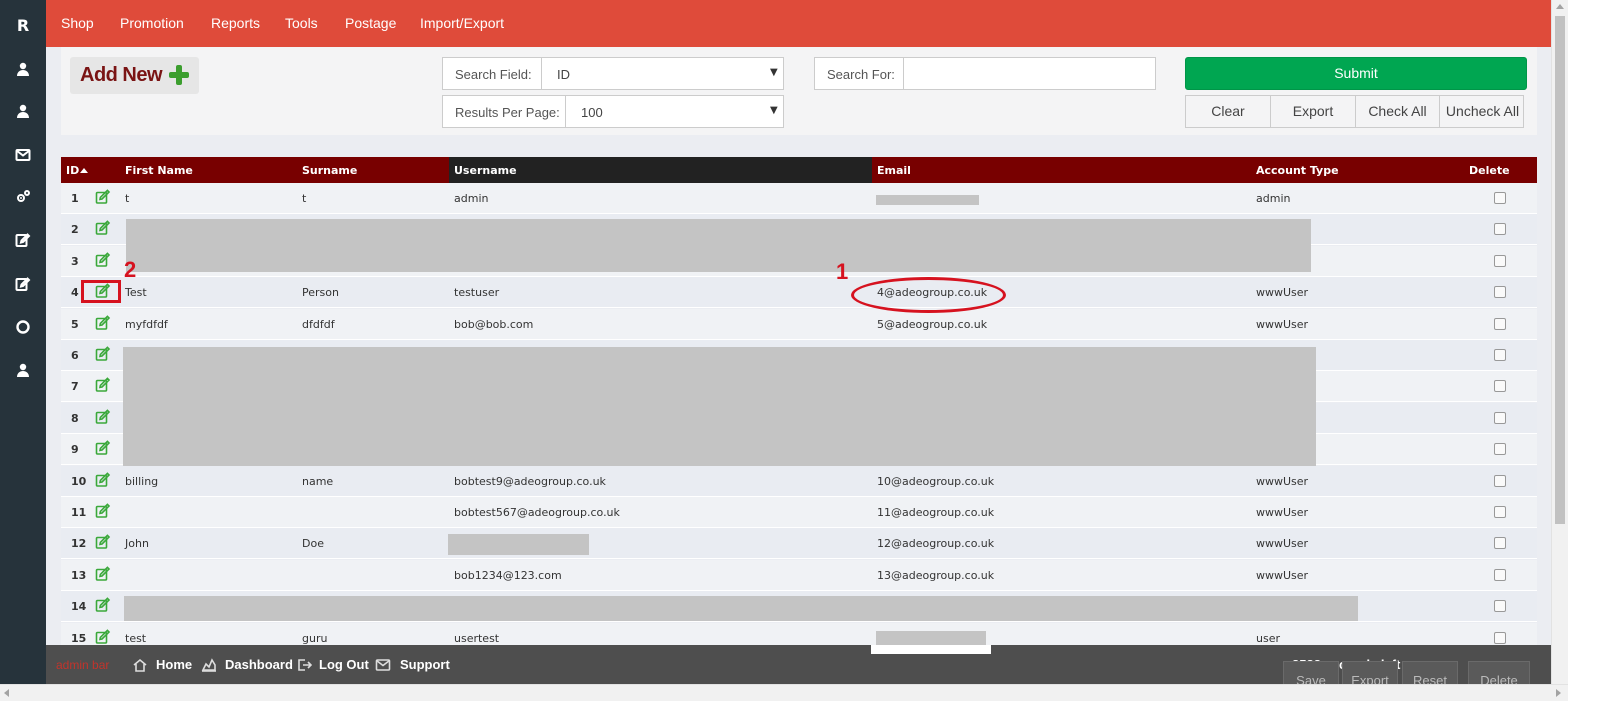  Describe the element at coordinates (174, 664) in the screenshot. I see `home-link: Home` at that location.